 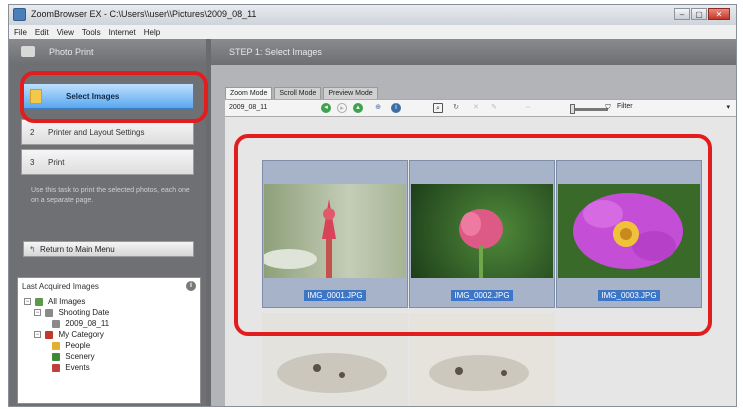 What do you see at coordinates (107, 52) in the screenshot?
I see `task-panel-header: Photo Print` at bounding box center [107, 52].